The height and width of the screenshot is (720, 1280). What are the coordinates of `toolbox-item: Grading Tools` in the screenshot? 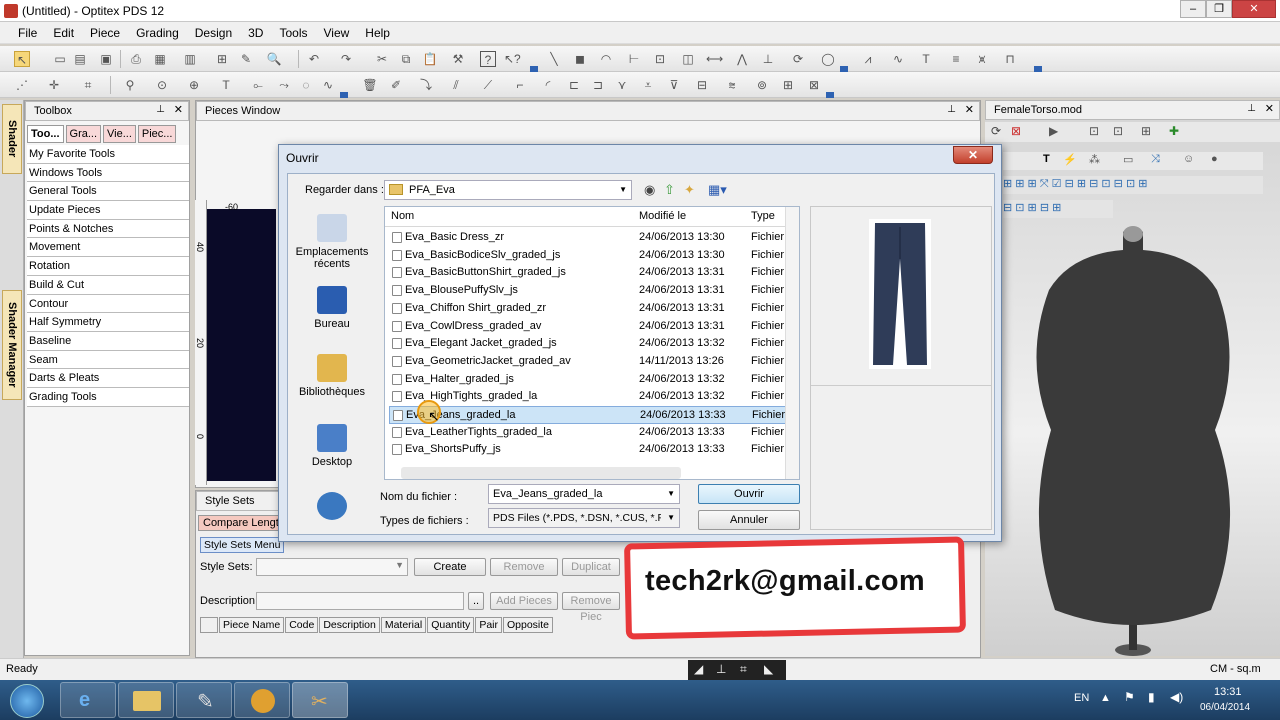 It's located at (108, 397).